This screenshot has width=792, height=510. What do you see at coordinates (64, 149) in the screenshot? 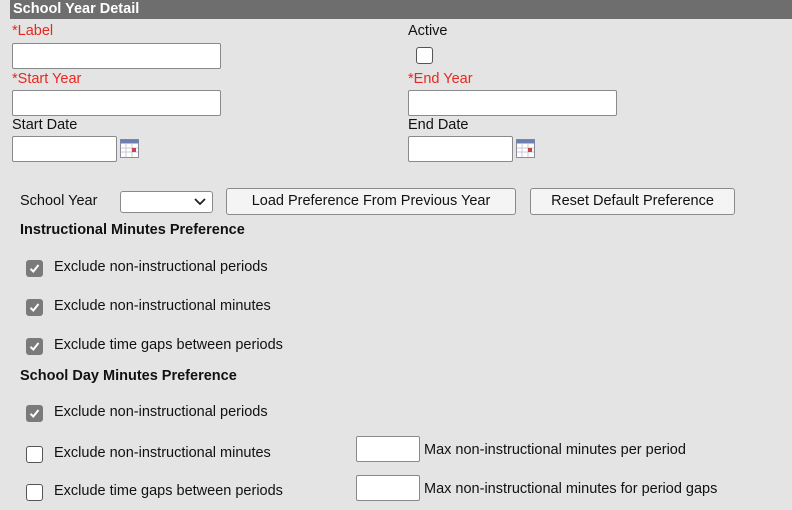
I see `start-date-input` at bounding box center [64, 149].